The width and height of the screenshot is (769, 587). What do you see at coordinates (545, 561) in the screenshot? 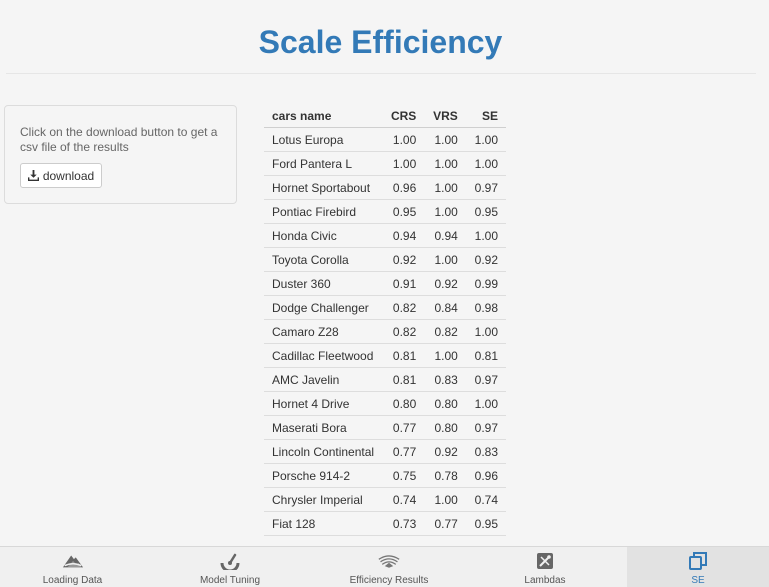
I see `tools-icon` at bounding box center [545, 561].